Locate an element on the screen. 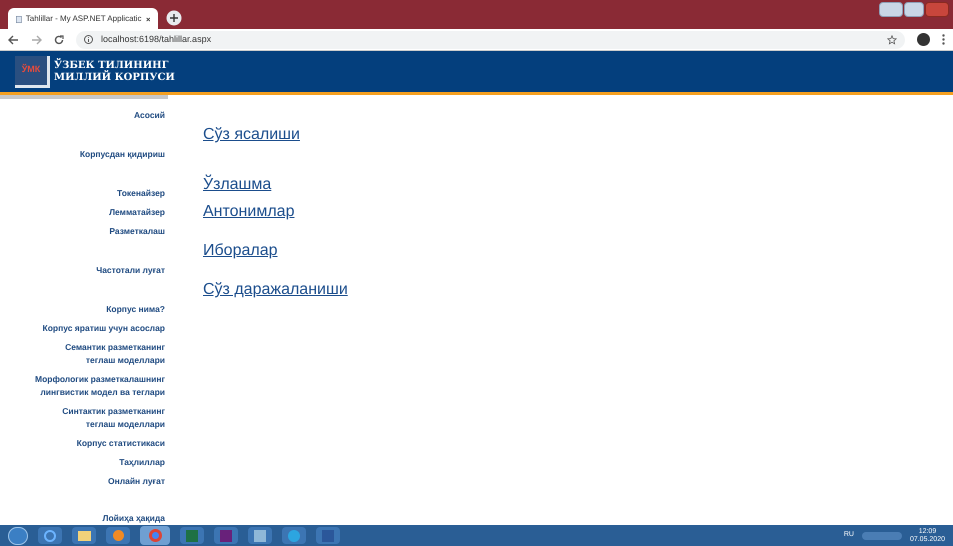  sidebar-link: Частотали луғат is located at coordinates (130, 271).